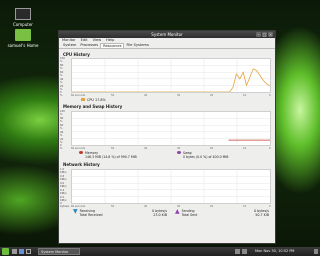 Image resolution: width=320 pixels, height=256 pixels. What do you see at coordinates (146, 95) in the screenshot?
I see `cpu-x-tick: 40` at bounding box center [146, 95].